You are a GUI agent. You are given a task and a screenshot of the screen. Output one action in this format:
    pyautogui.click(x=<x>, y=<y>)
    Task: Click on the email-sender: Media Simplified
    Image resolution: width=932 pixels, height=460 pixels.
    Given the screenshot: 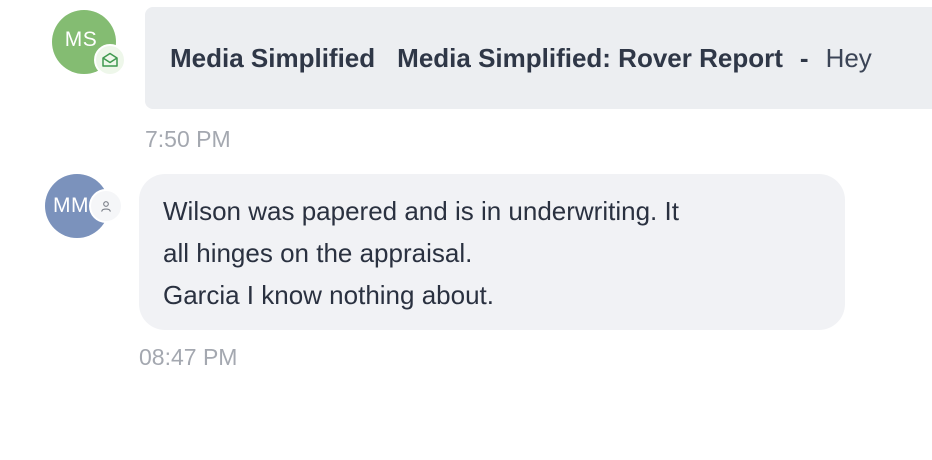 What is the action you would take?
    pyautogui.click(x=273, y=57)
    